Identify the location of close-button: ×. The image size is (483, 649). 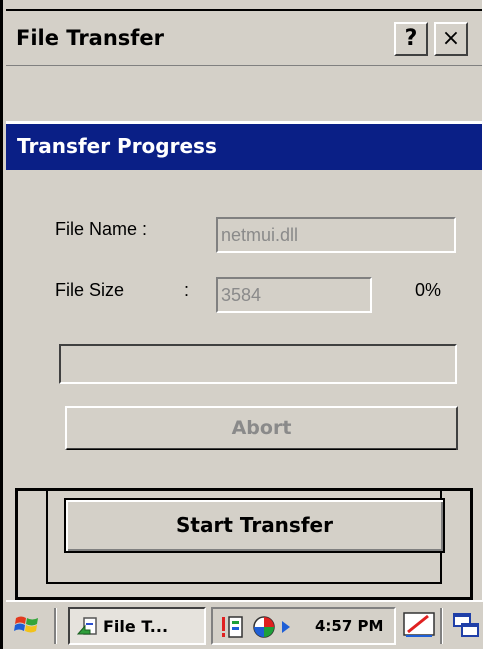
(451, 39).